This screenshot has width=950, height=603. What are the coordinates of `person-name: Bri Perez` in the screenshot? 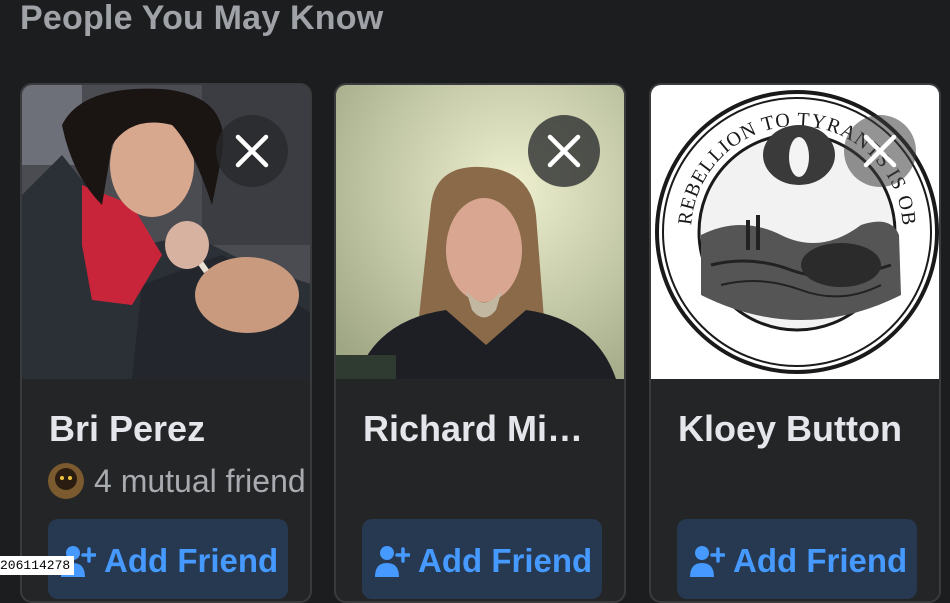 It's located at (127, 429).